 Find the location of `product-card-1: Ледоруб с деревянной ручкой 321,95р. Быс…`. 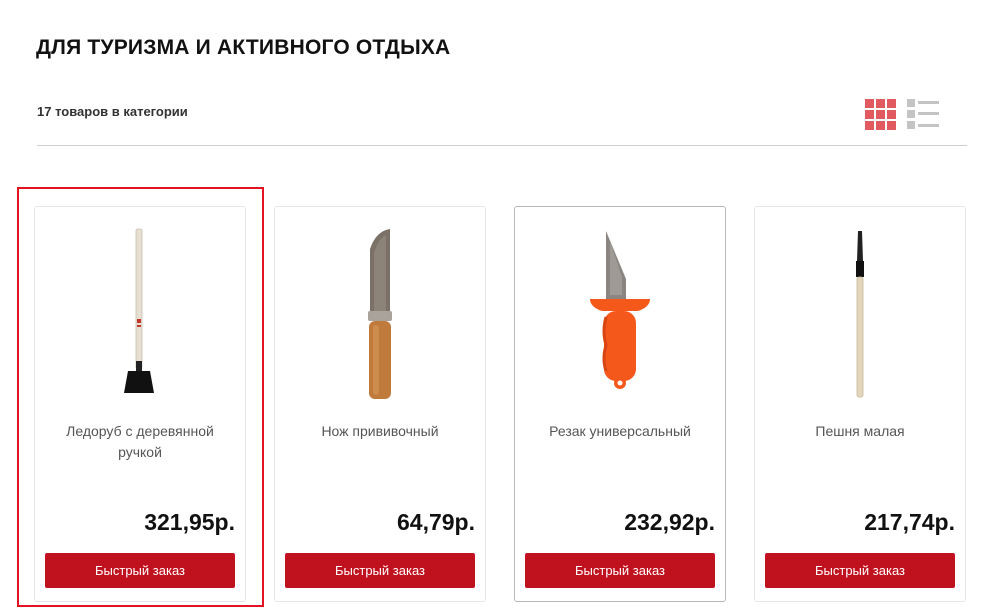

product-card-1: Ледоруб с деревянной ручкой 321,95р. Быс… is located at coordinates (140, 404).